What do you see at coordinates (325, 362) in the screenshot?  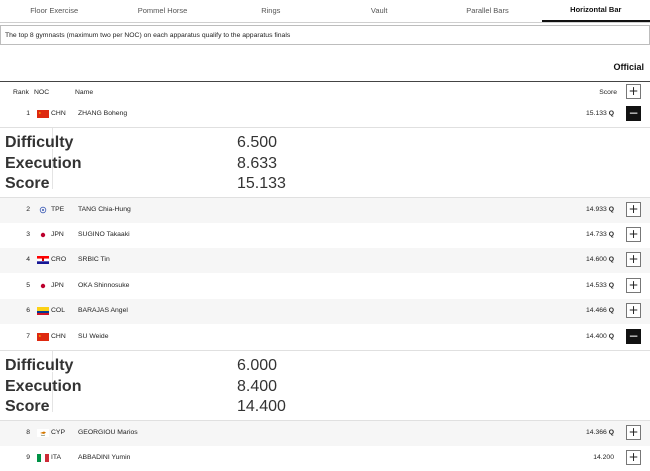 I see `difficulty-row: Difficulty 6.000` at bounding box center [325, 362].